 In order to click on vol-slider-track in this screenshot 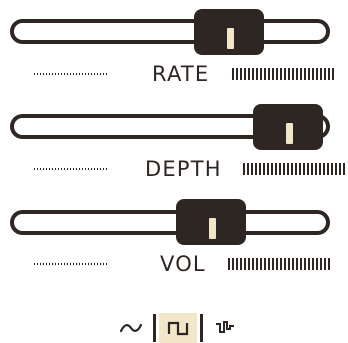, I will do `click(170, 222)`.